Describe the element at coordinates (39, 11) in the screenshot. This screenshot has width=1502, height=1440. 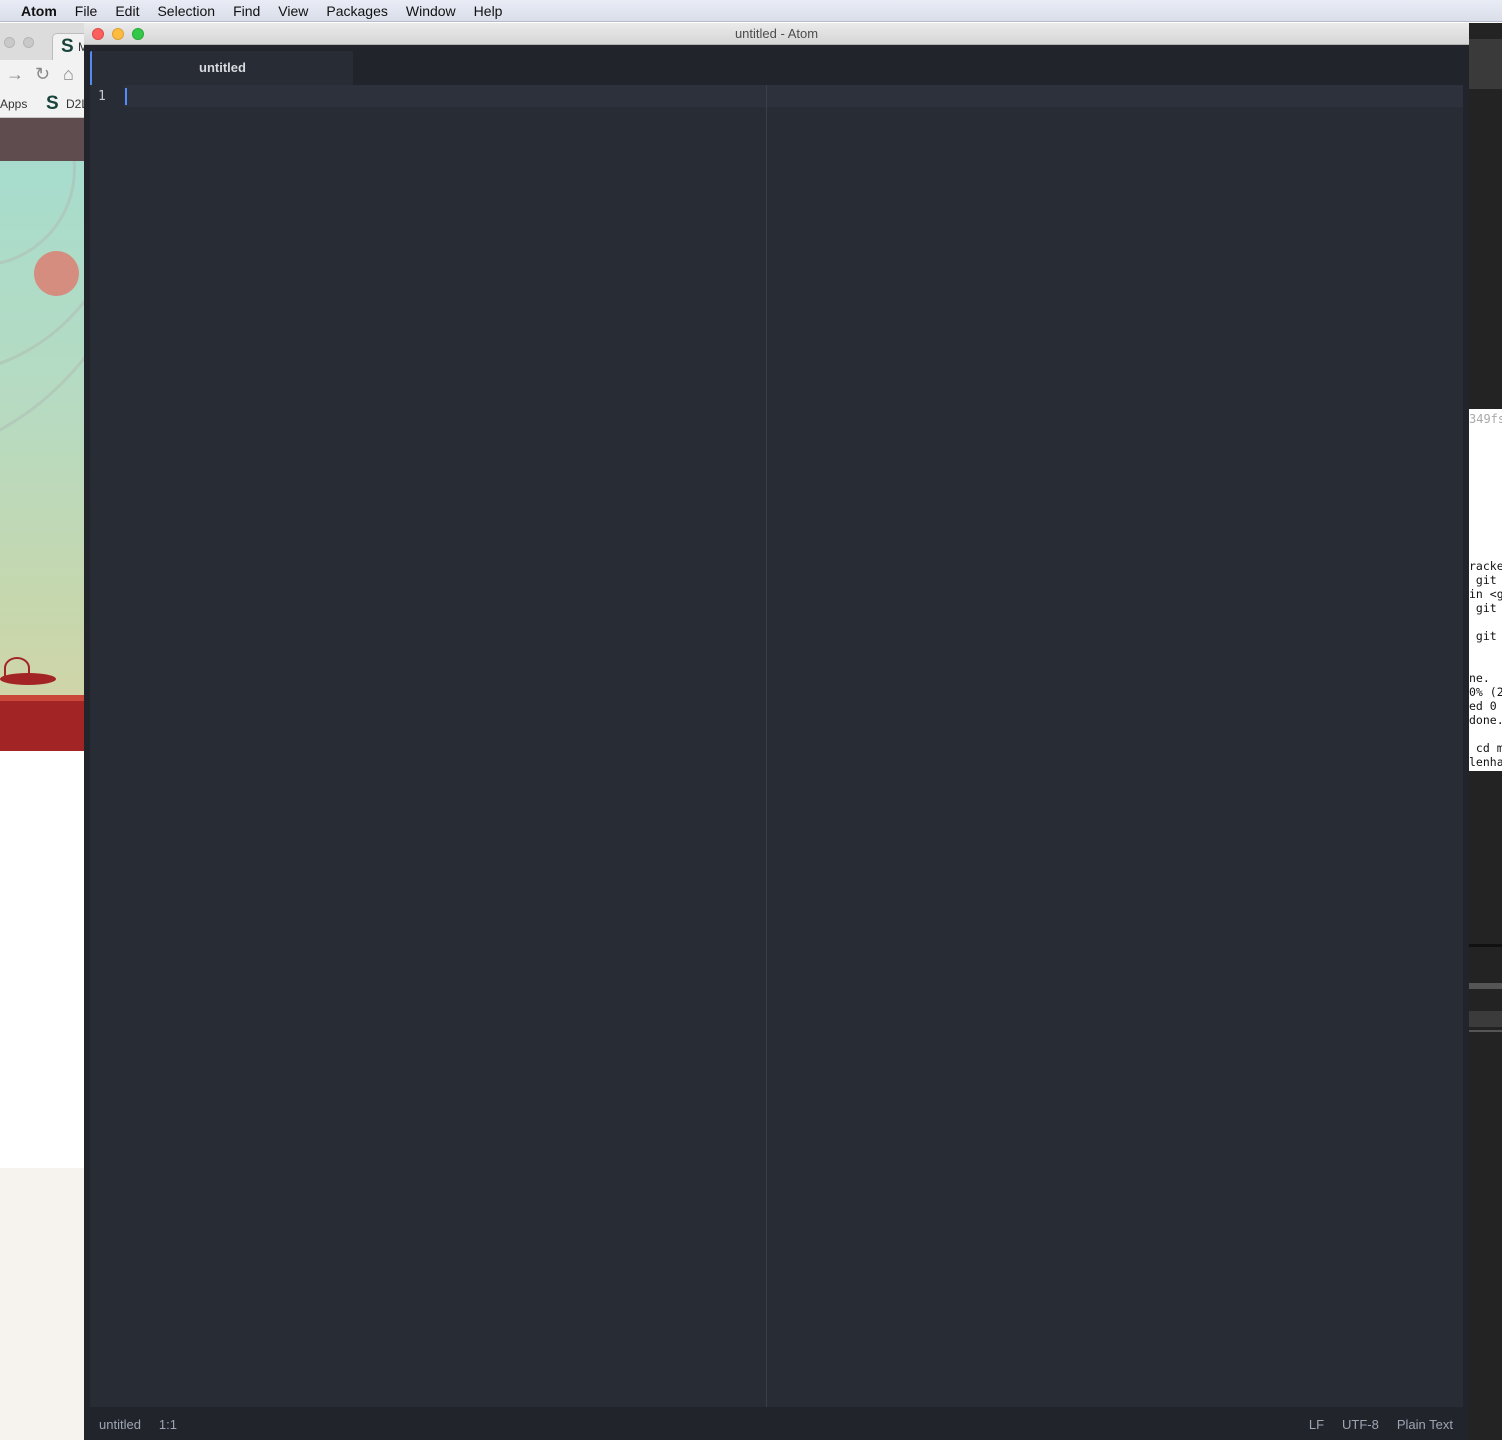
I see `menu-atom: Atom` at that location.